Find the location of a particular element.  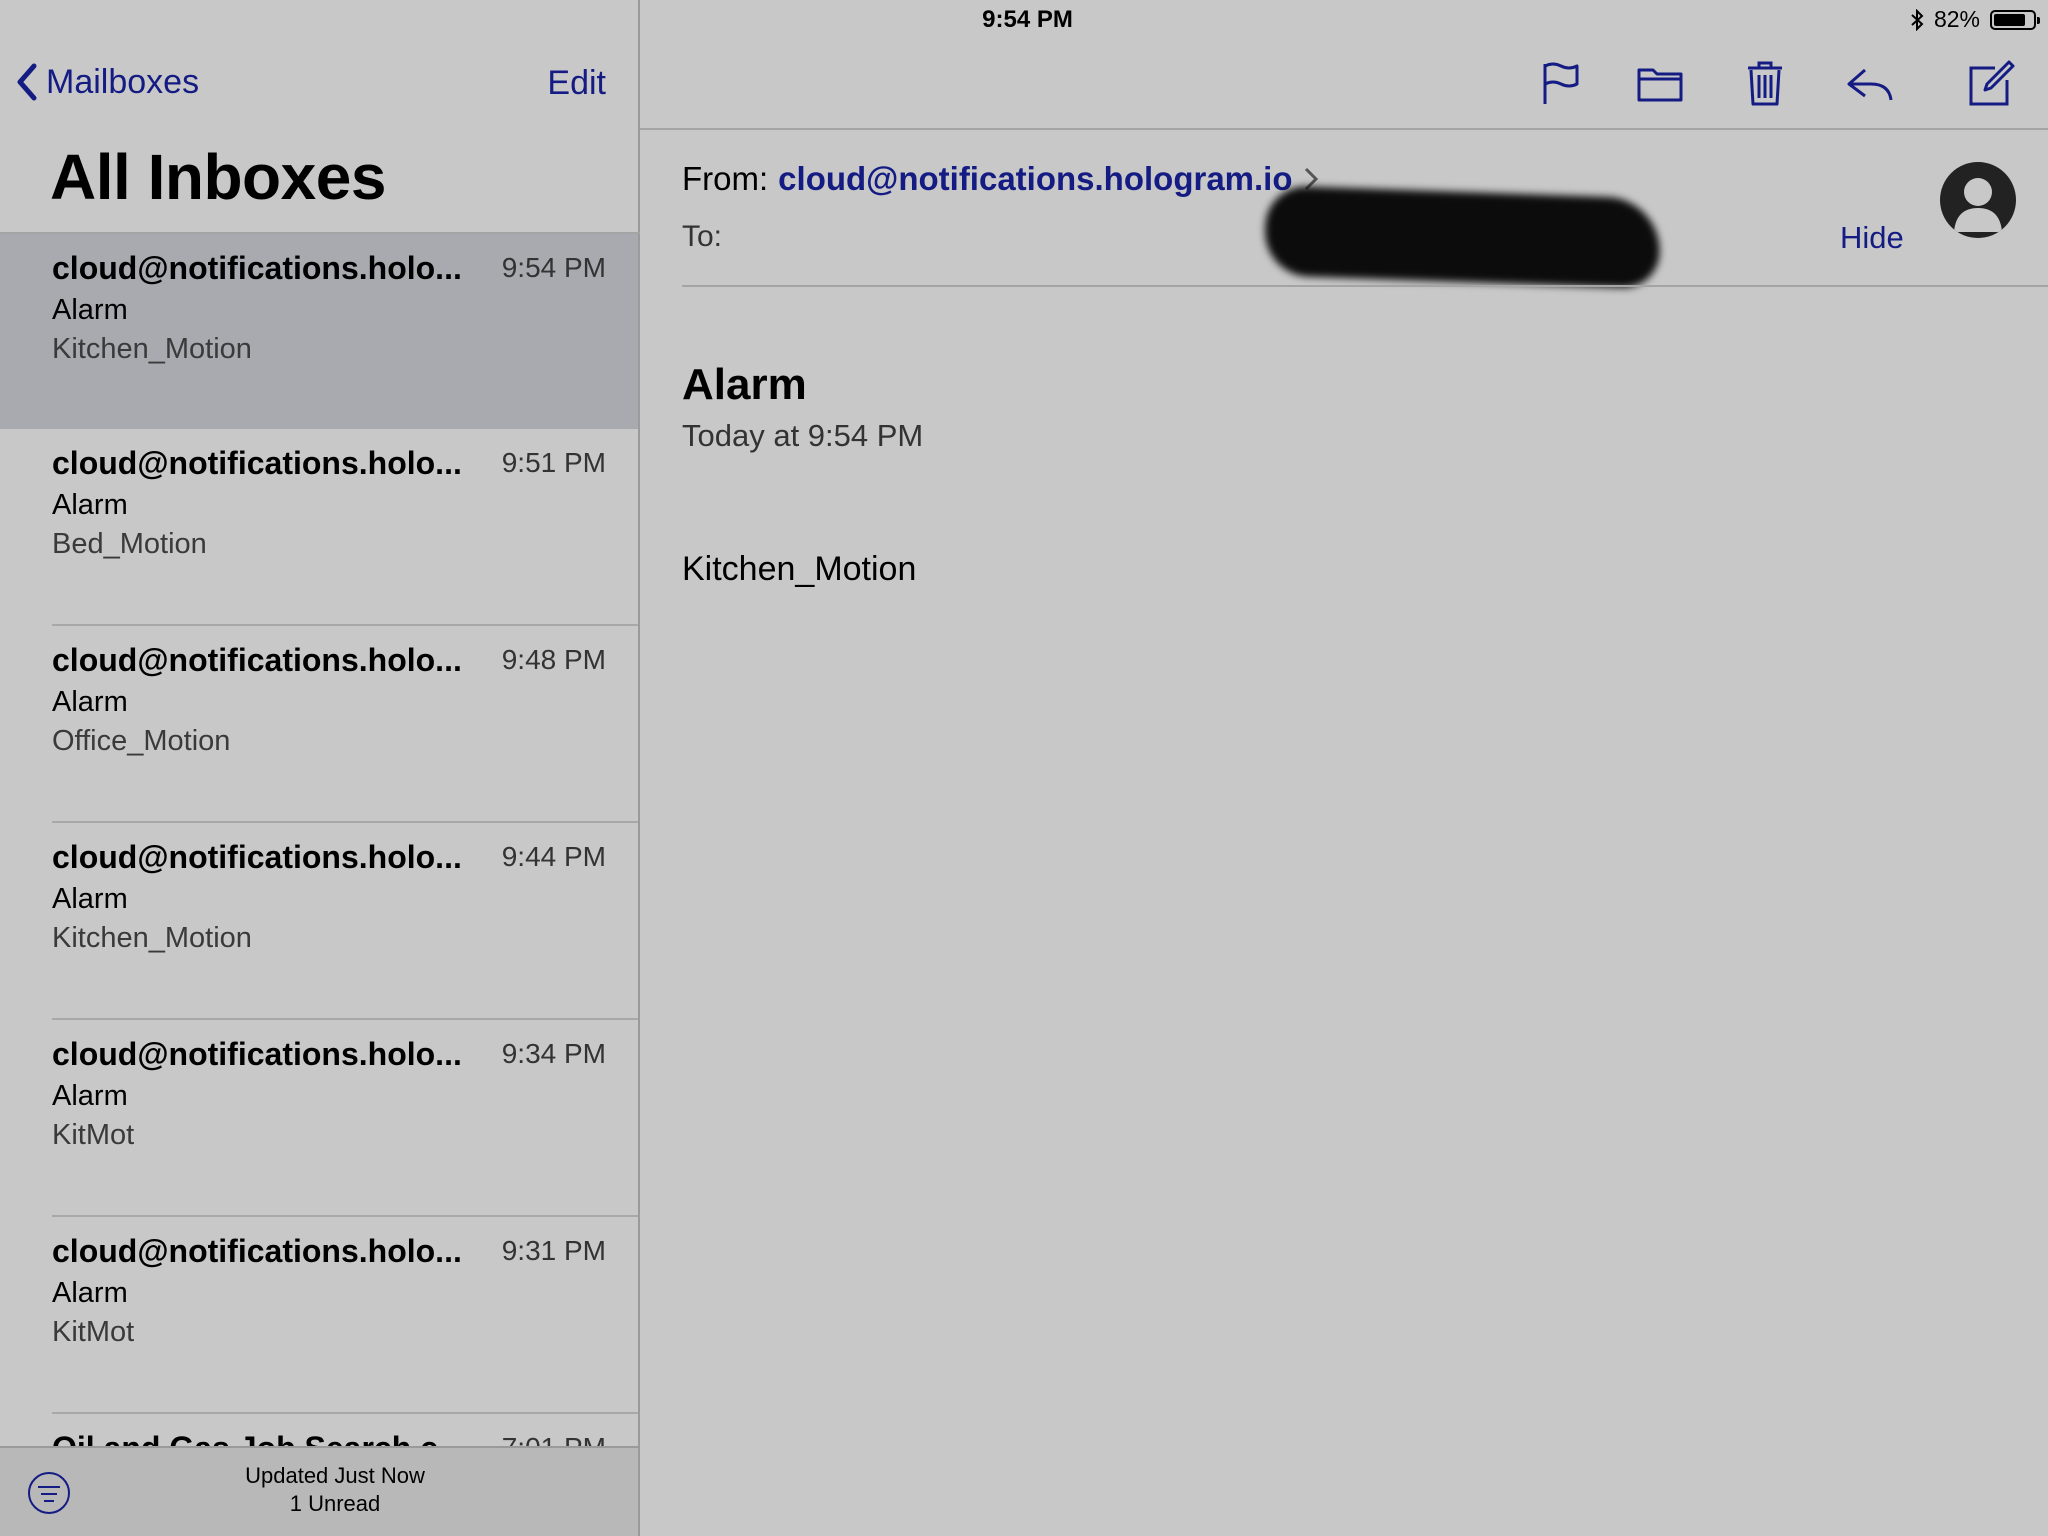

message-body: Kitchen_Motion is located at coordinates (799, 569).